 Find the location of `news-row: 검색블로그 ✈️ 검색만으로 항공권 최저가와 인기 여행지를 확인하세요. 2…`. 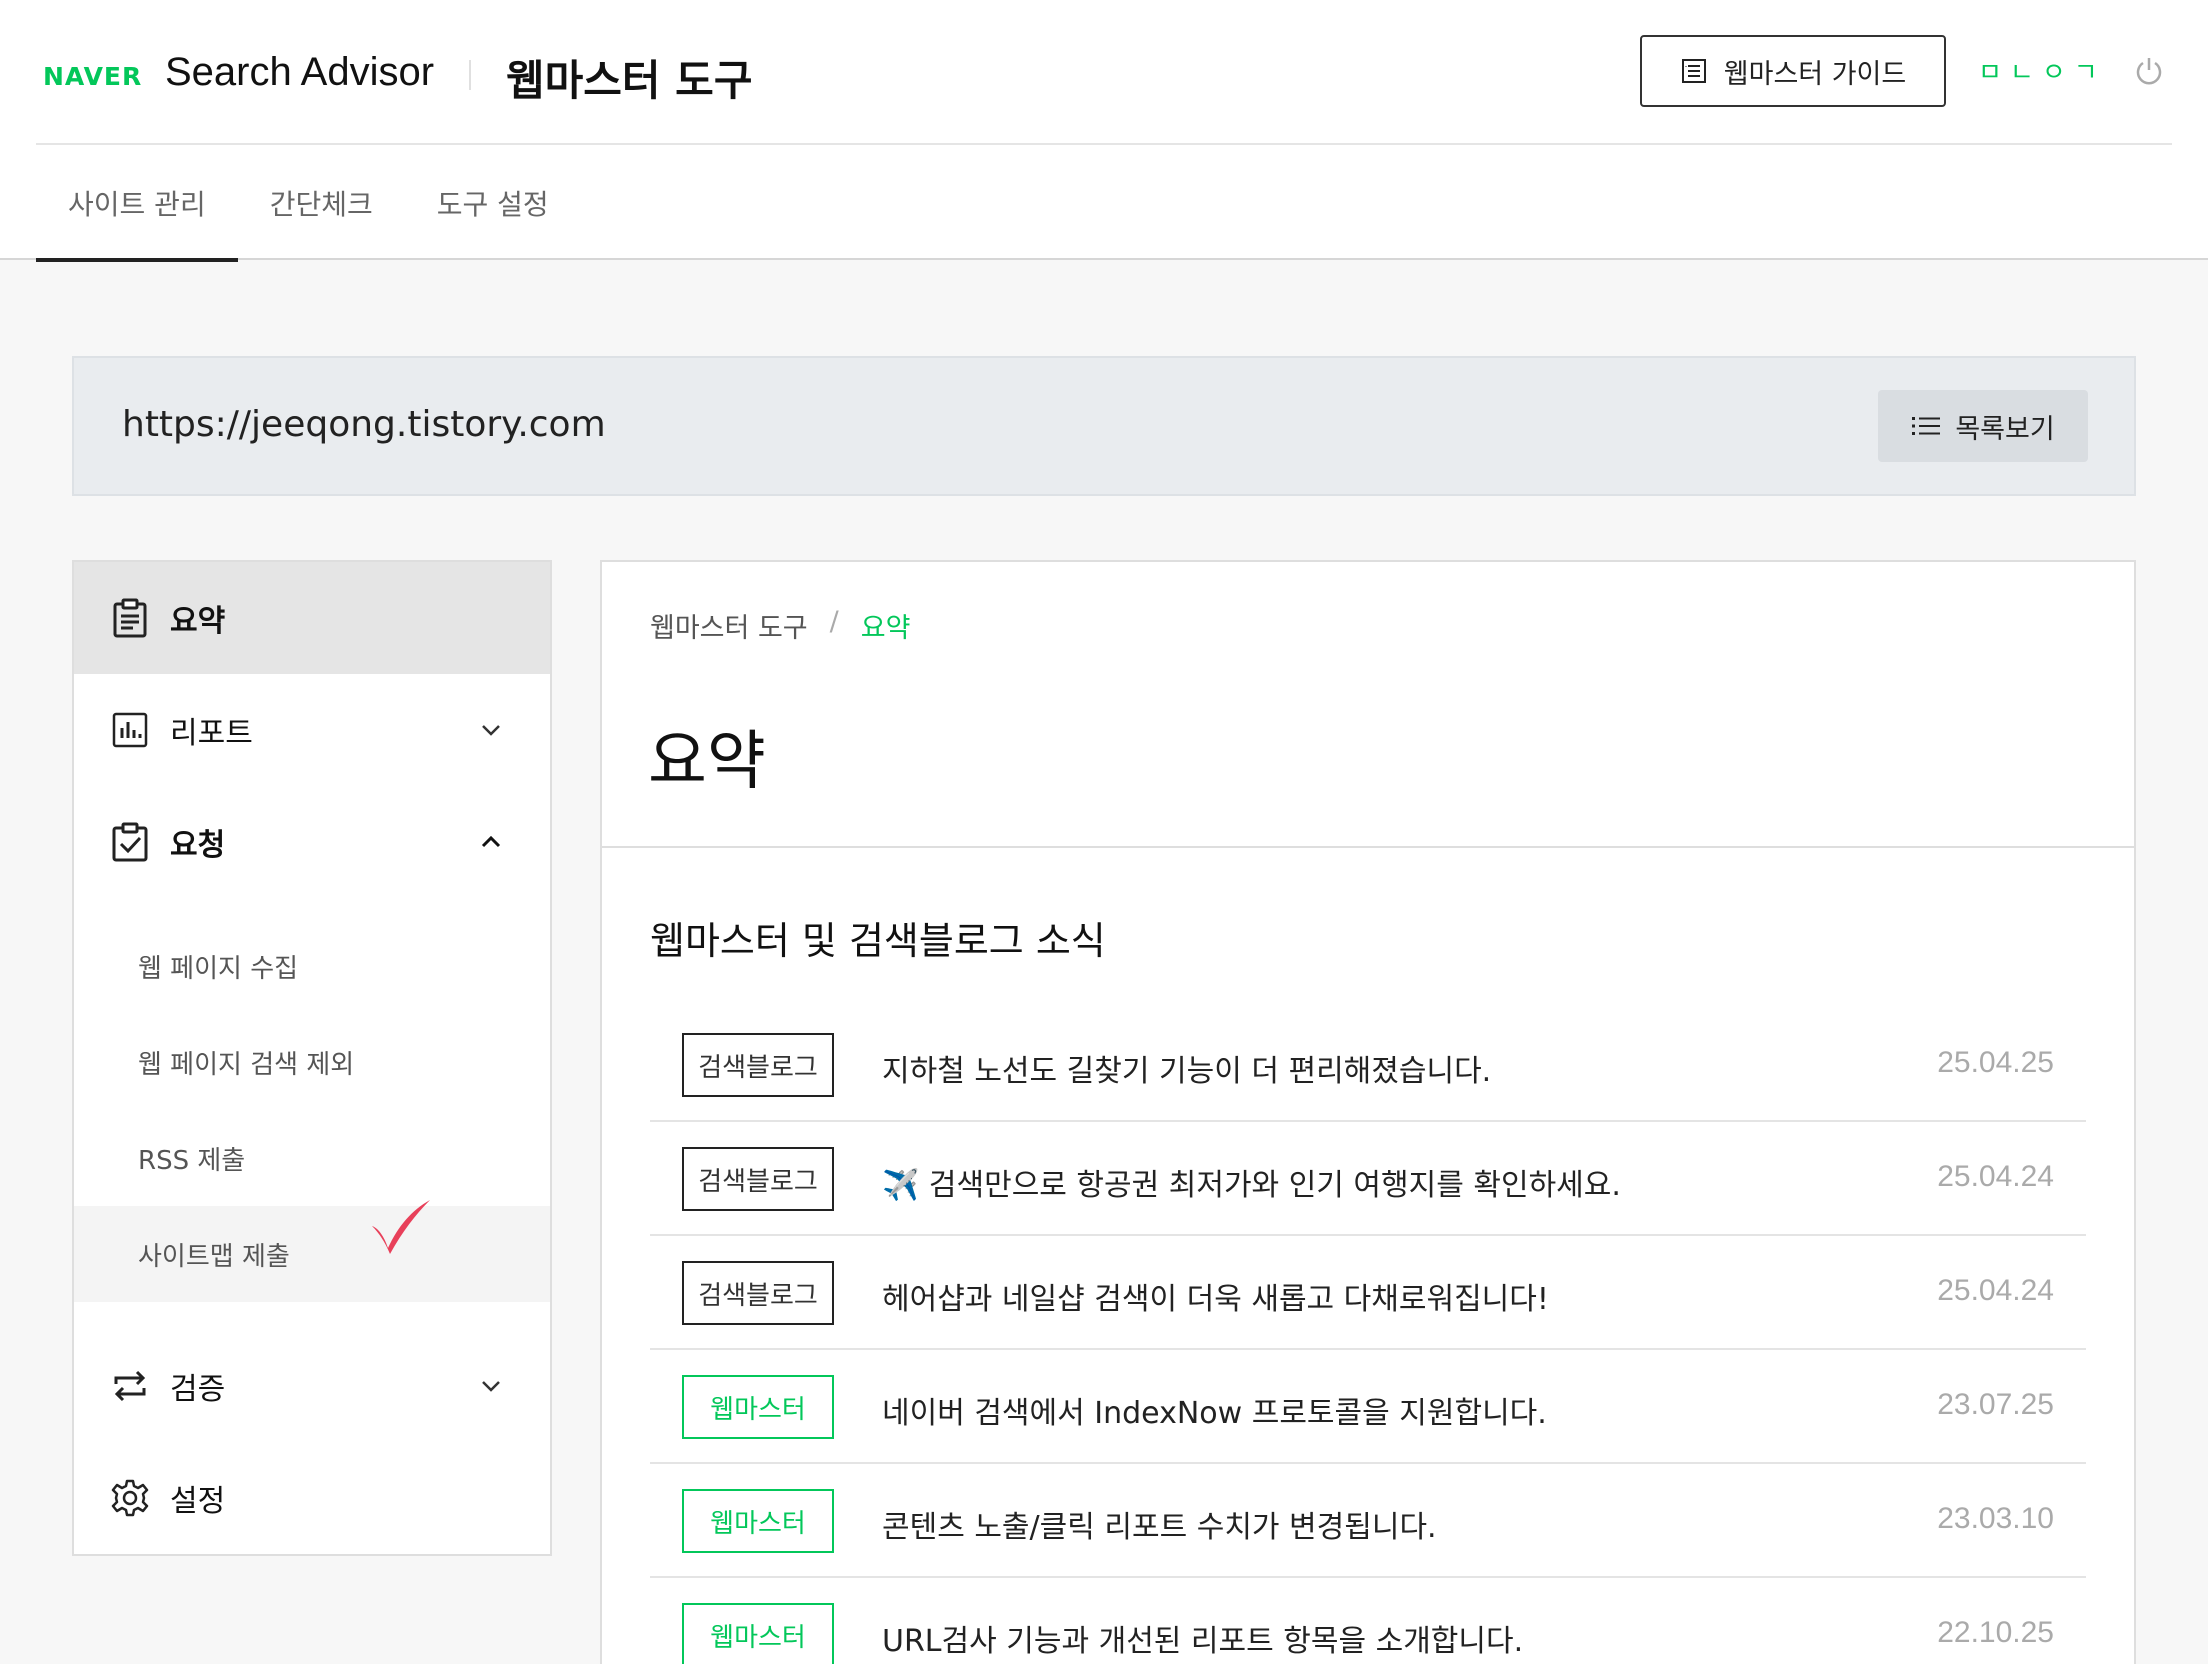

news-row: 검색블로그 ✈️ 검색만으로 항공권 최저가와 인기 여행지를 확인하세요. 2… is located at coordinates (1368, 1179).